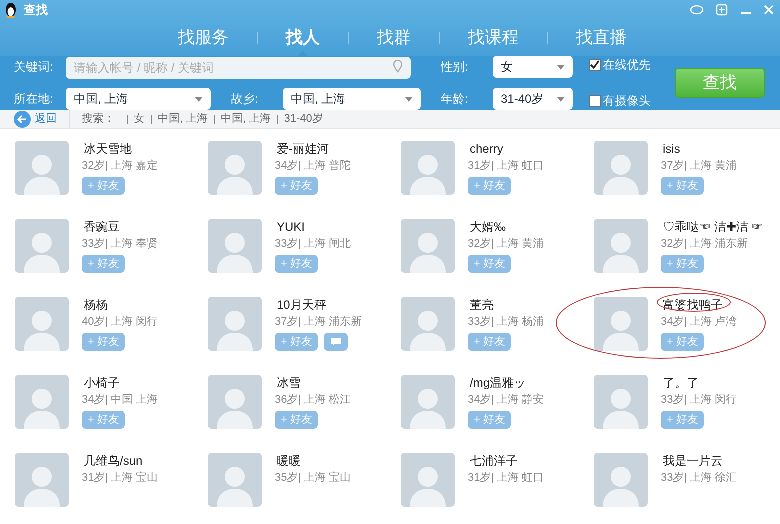  What do you see at coordinates (34, 67) in the screenshot?
I see `field-label: 关键词:` at bounding box center [34, 67].